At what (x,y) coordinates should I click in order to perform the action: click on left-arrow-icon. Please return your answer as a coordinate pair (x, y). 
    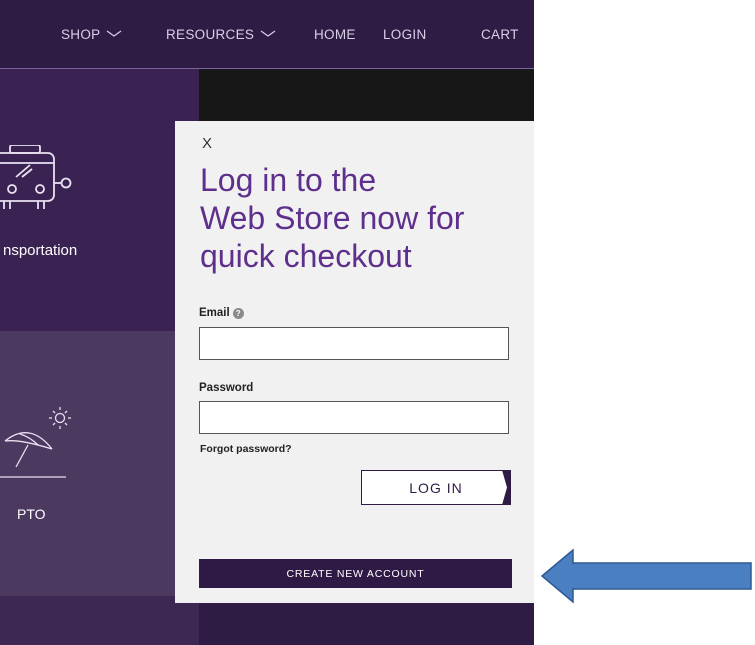
    Looking at the image, I should click on (646, 576).